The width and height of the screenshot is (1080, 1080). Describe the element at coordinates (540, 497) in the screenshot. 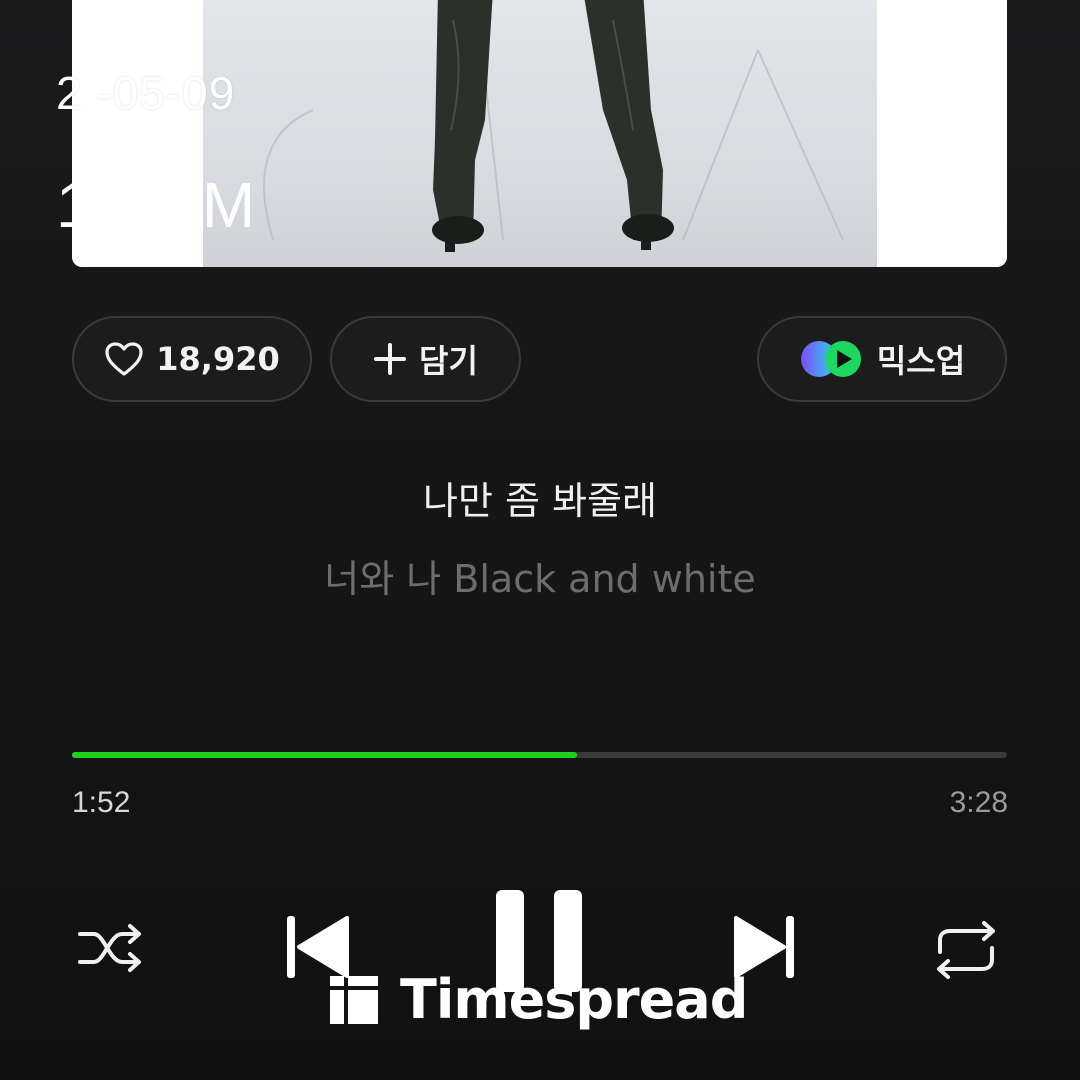

I see `lyric-current-line: 나만 좀 봐줄래` at that location.